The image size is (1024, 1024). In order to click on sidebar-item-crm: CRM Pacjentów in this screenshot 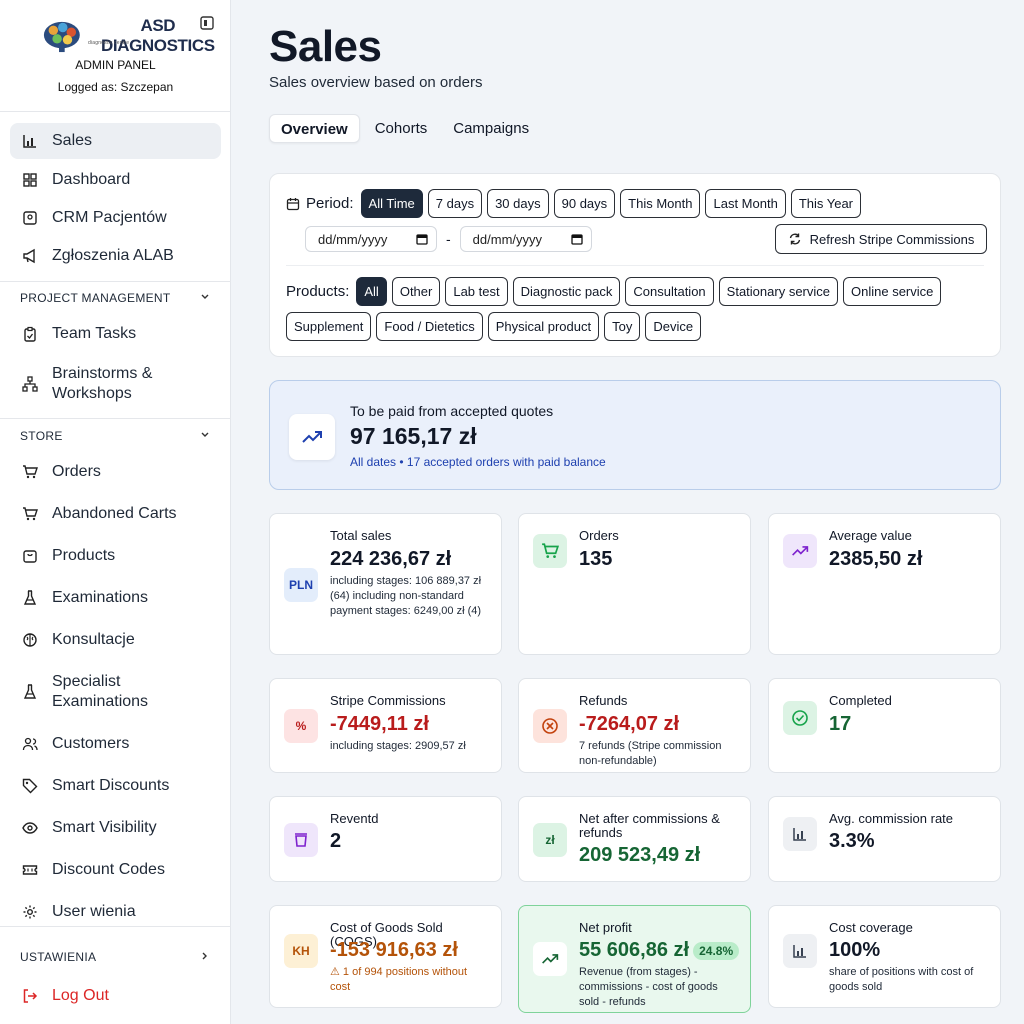, I will do `click(115, 218)`.